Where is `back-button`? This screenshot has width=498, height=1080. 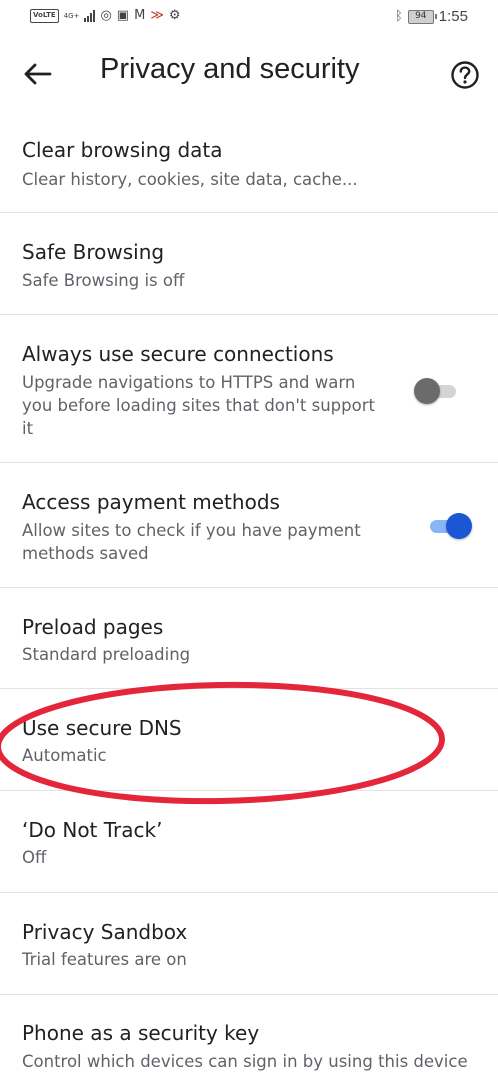
back-button is located at coordinates (38, 74).